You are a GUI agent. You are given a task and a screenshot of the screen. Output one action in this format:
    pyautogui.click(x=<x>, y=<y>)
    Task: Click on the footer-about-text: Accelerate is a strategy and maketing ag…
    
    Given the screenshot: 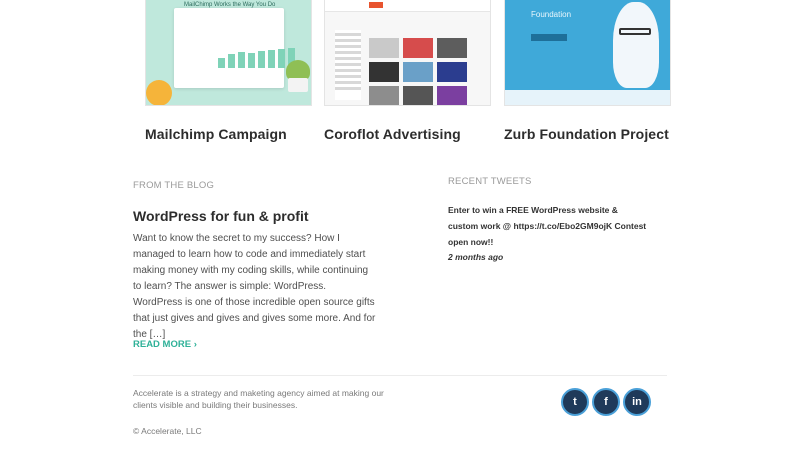 What is the action you would take?
    pyautogui.click(x=258, y=399)
    